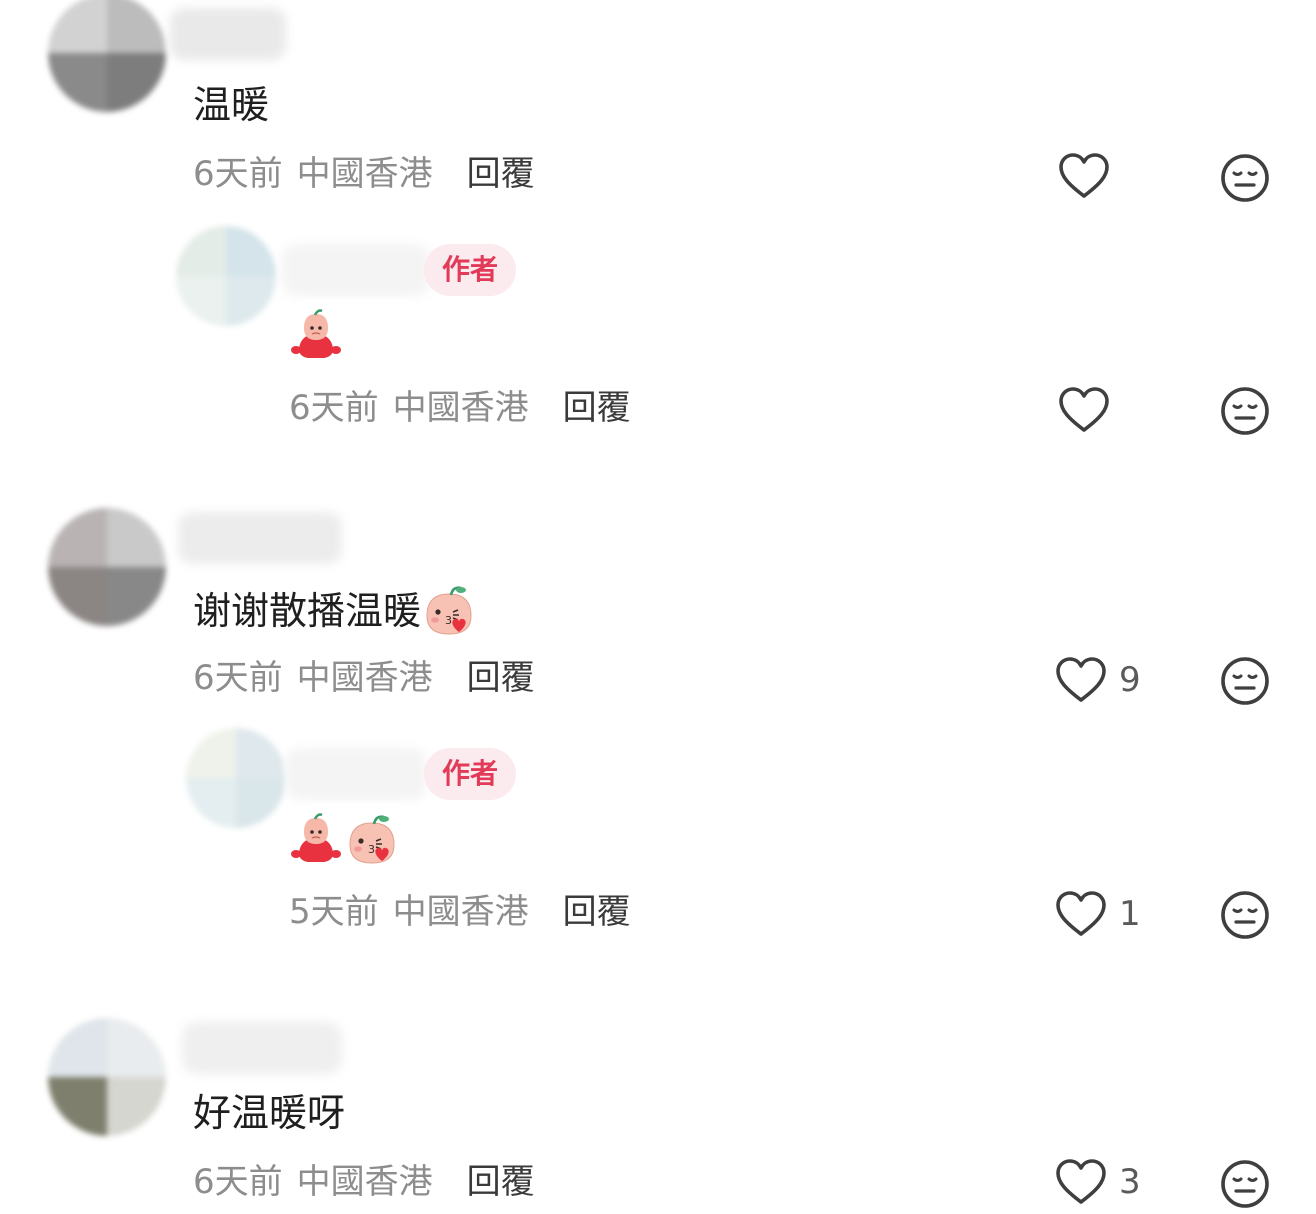  Describe the element at coordinates (501, 1182) in the screenshot. I see `reply-button: 回覆` at that location.